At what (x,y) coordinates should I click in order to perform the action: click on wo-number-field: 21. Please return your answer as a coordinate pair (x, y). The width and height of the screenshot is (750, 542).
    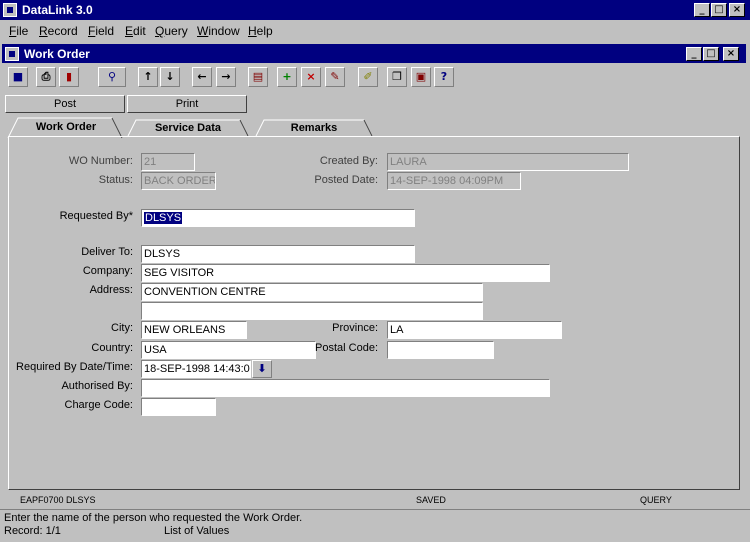
    Looking at the image, I should click on (168, 162).